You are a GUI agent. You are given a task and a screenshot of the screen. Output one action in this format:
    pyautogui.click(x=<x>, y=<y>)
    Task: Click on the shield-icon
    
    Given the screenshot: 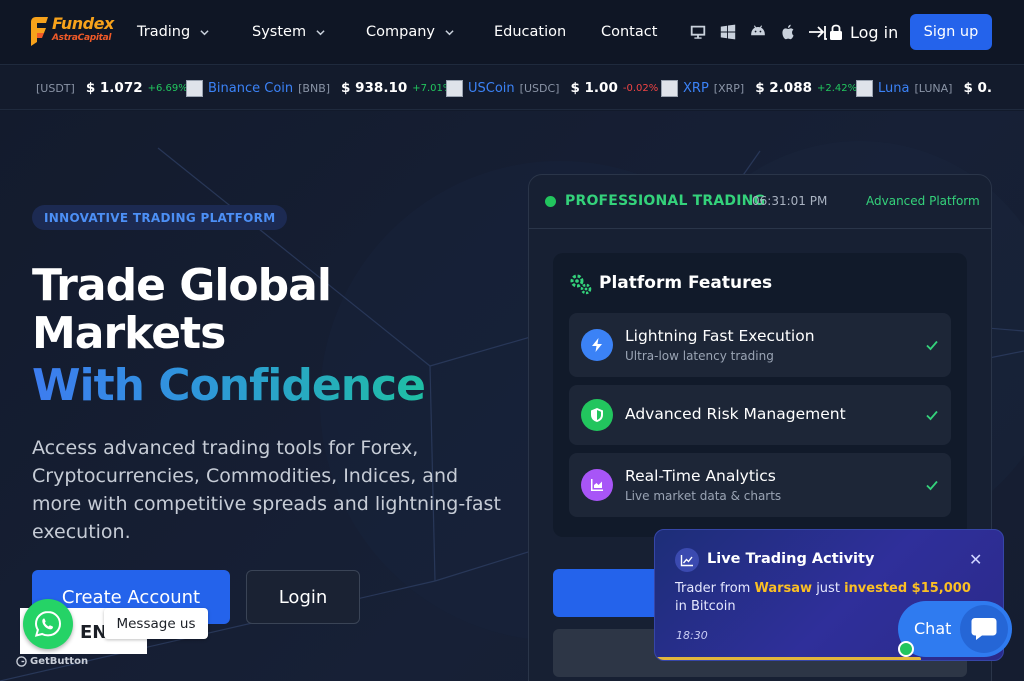 What is the action you would take?
    pyautogui.click(x=597, y=415)
    